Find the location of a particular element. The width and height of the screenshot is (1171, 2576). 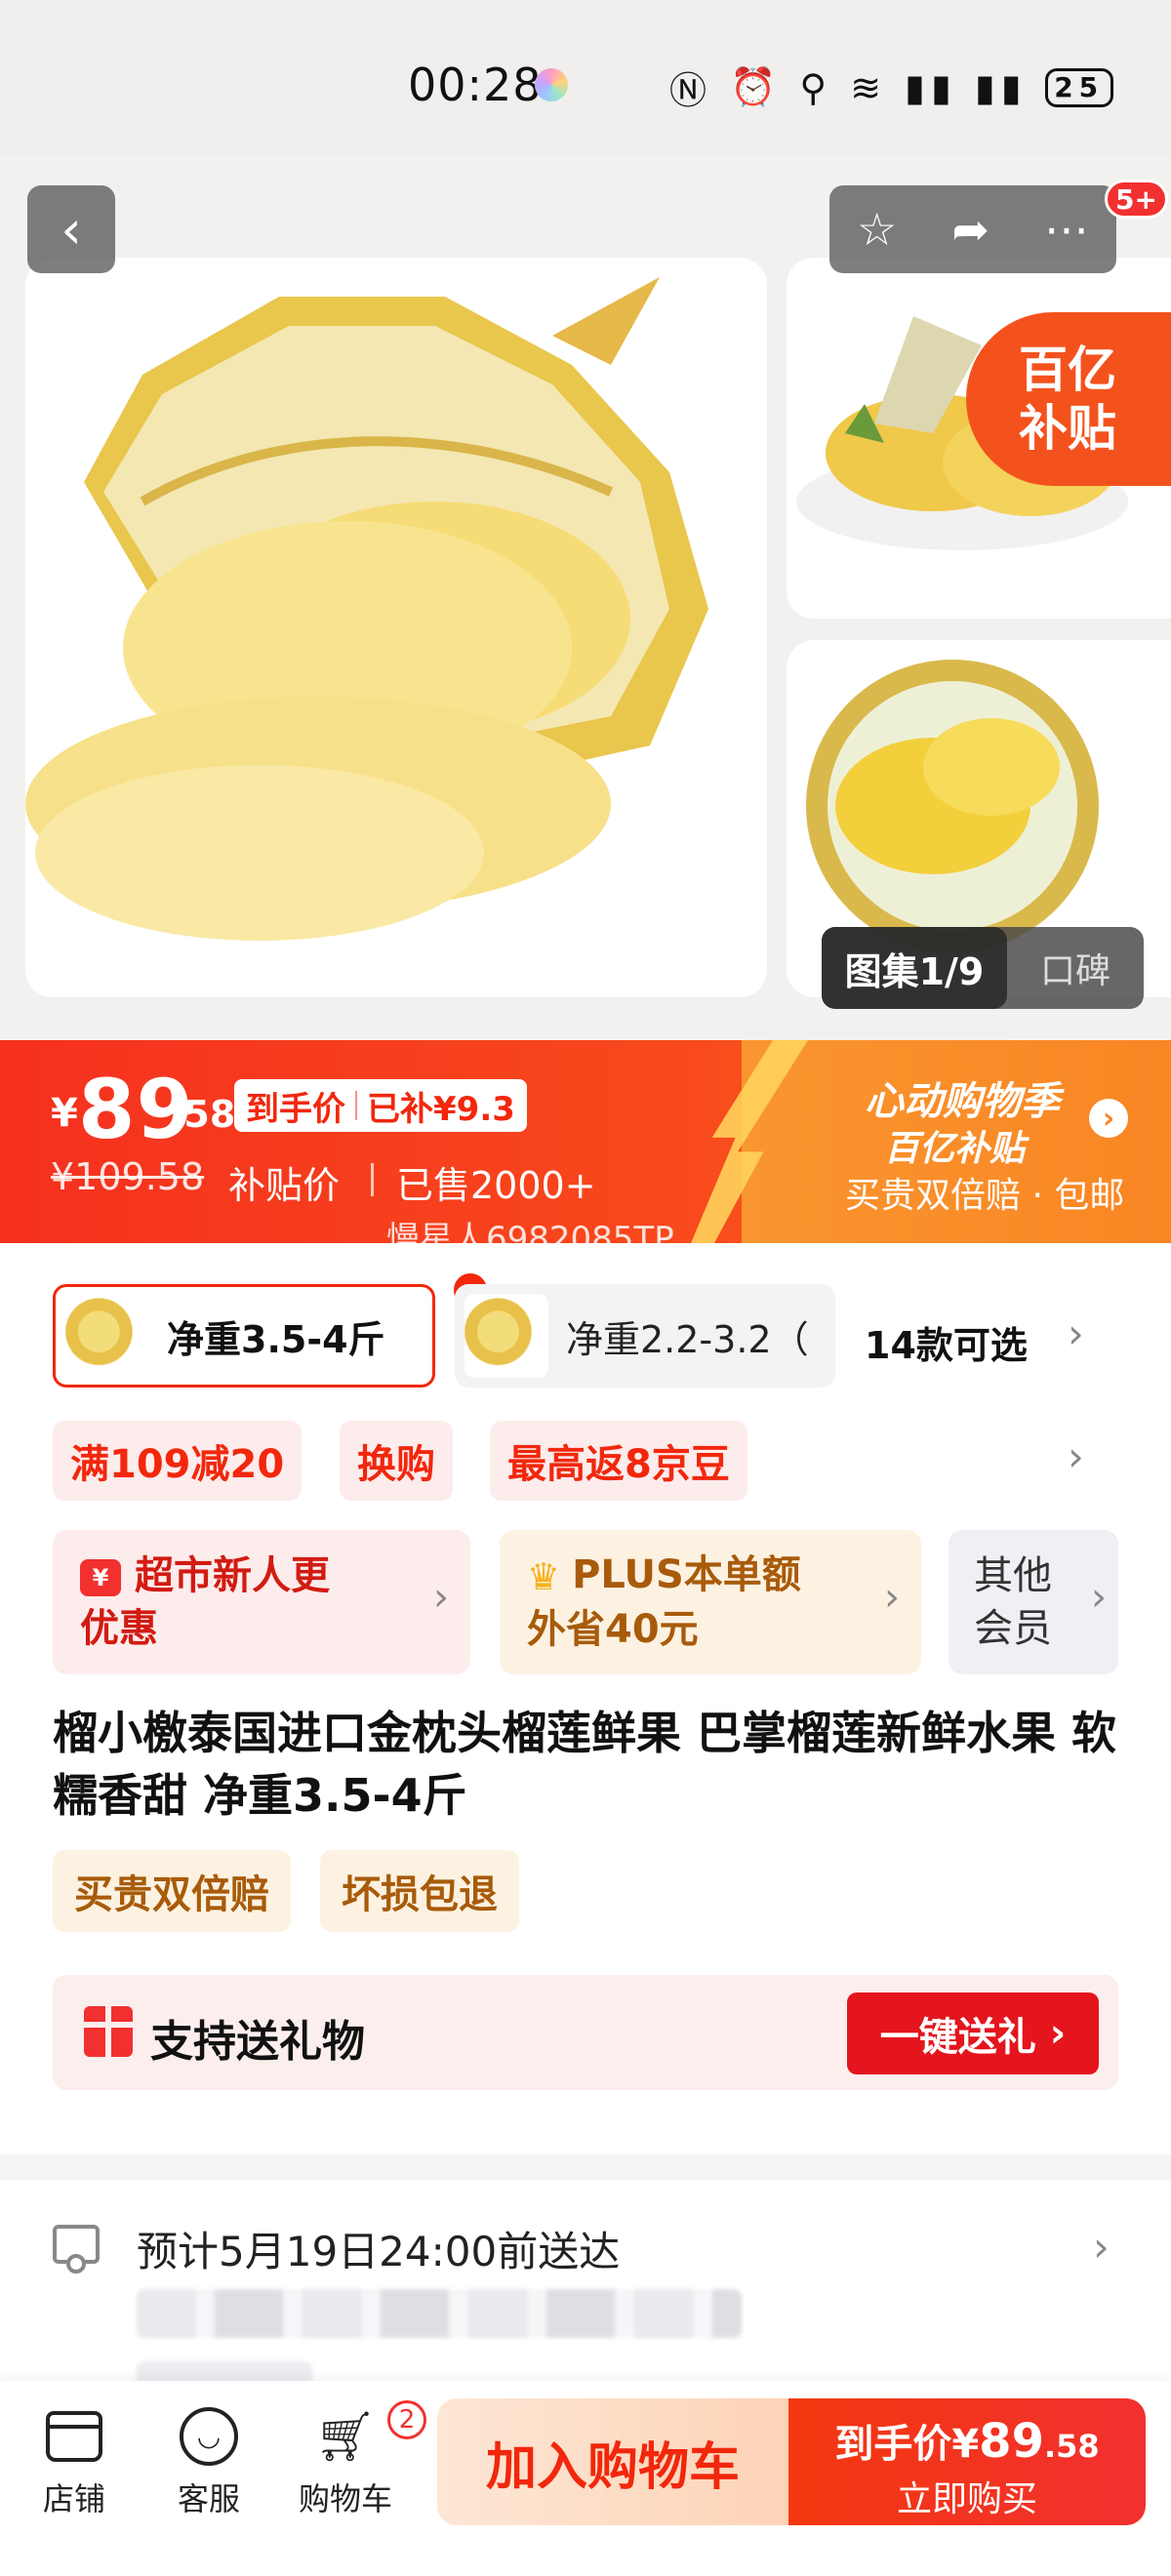

buy-price-line: 到手价¥89.58 is located at coordinates (967, 2440).